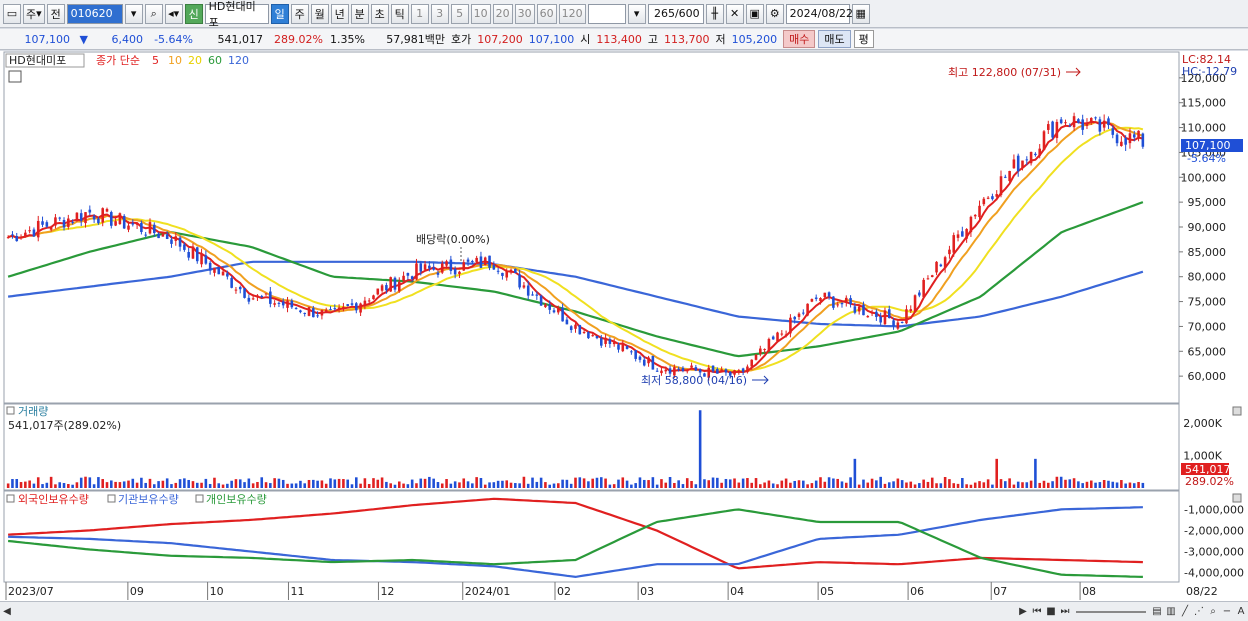 The image size is (1248, 621). Describe the element at coordinates (1227, 612) in the screenshot. I see `zoom-out-icon: −` at that location.